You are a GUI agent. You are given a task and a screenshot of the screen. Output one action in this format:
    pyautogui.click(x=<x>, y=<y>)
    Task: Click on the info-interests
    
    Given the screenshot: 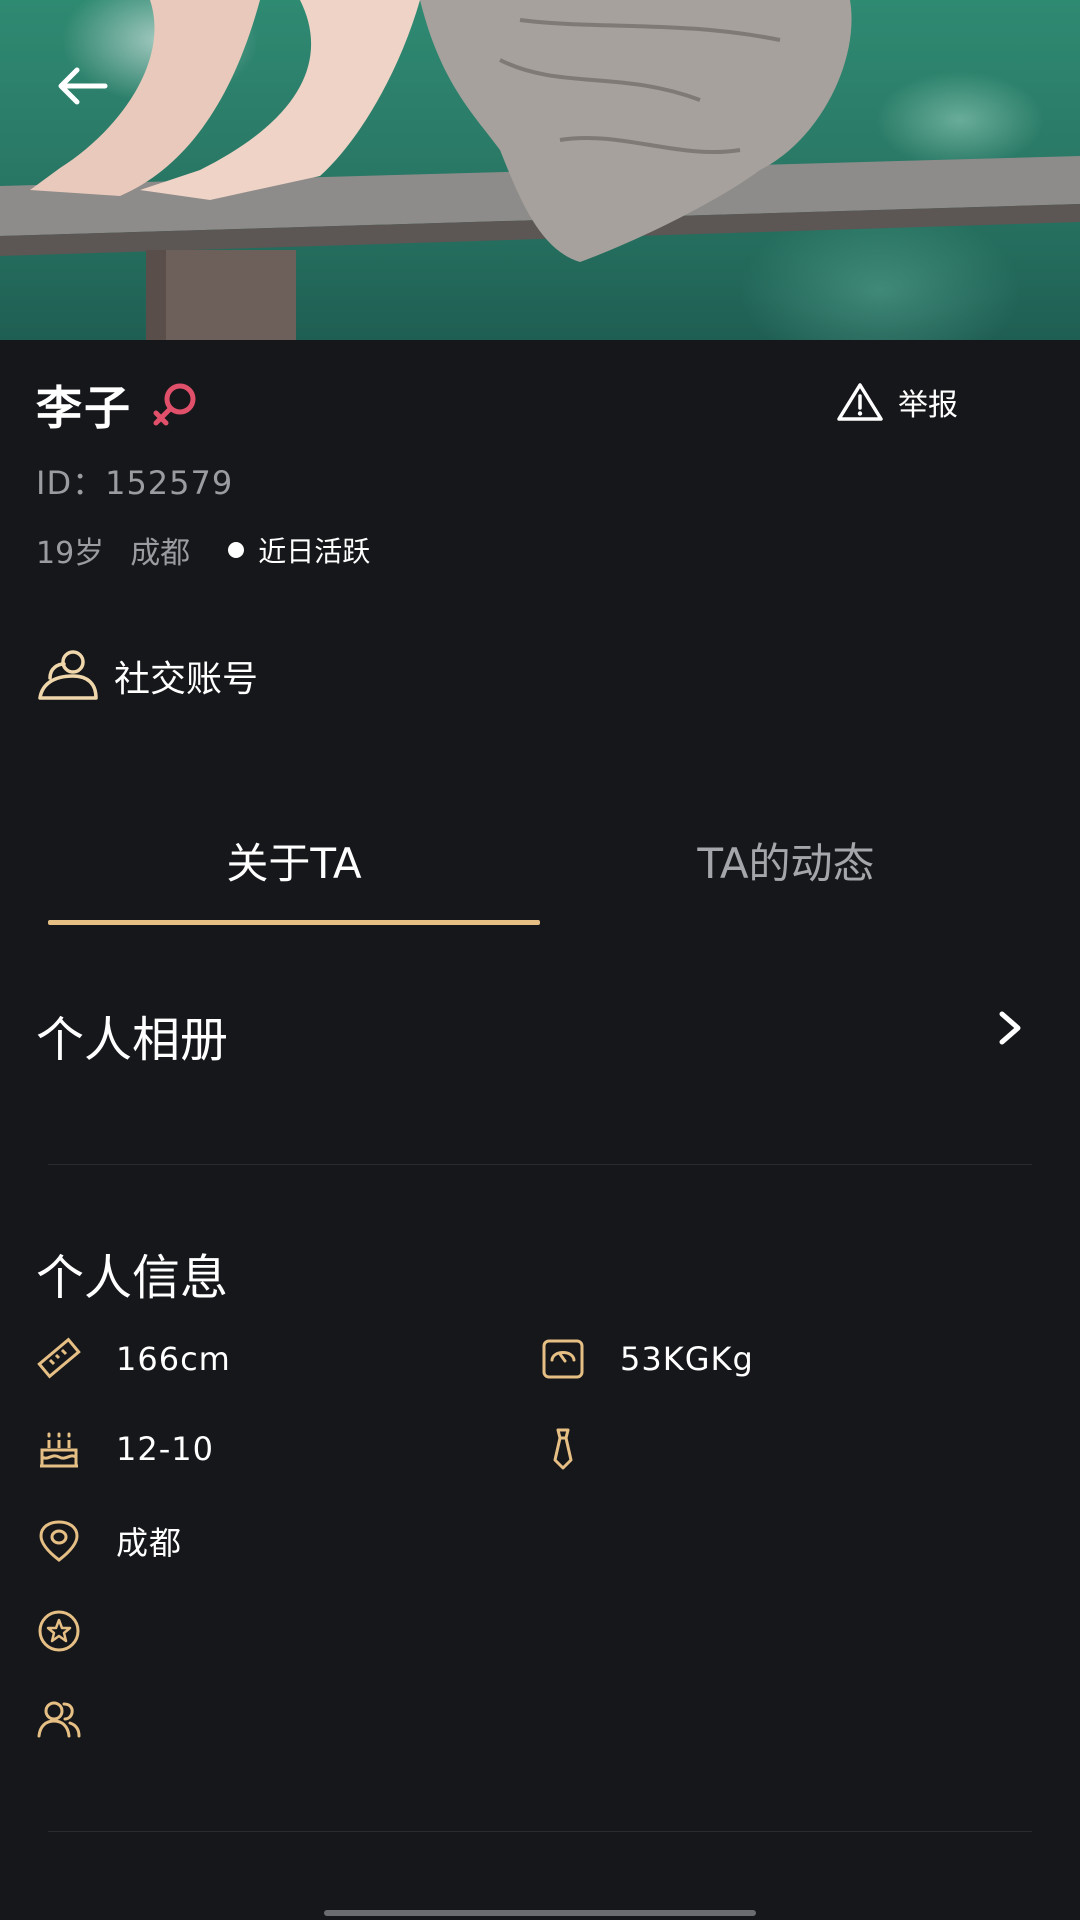 What is the action you would take?
    pyautogui.click(x=59, y=1631)
    